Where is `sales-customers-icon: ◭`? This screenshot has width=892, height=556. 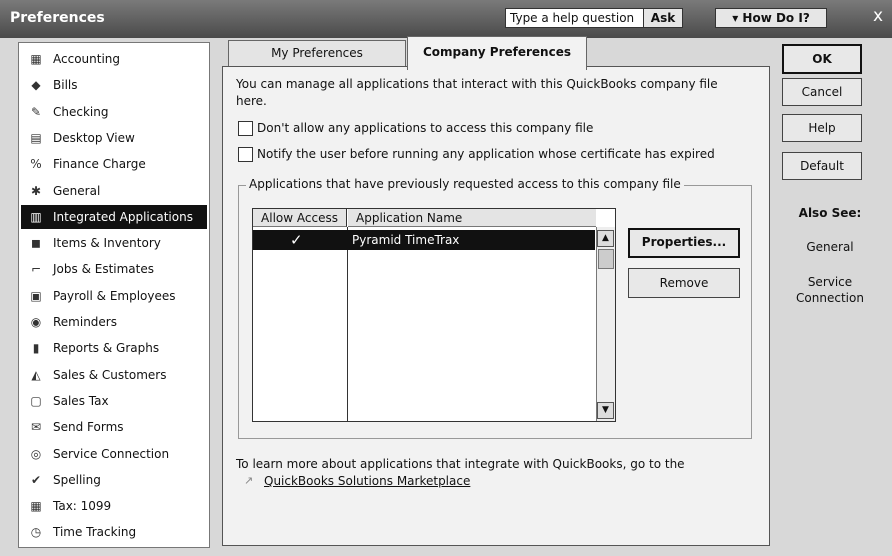
sales-customers-icon: ◭ is located at coordinates (36, 374).